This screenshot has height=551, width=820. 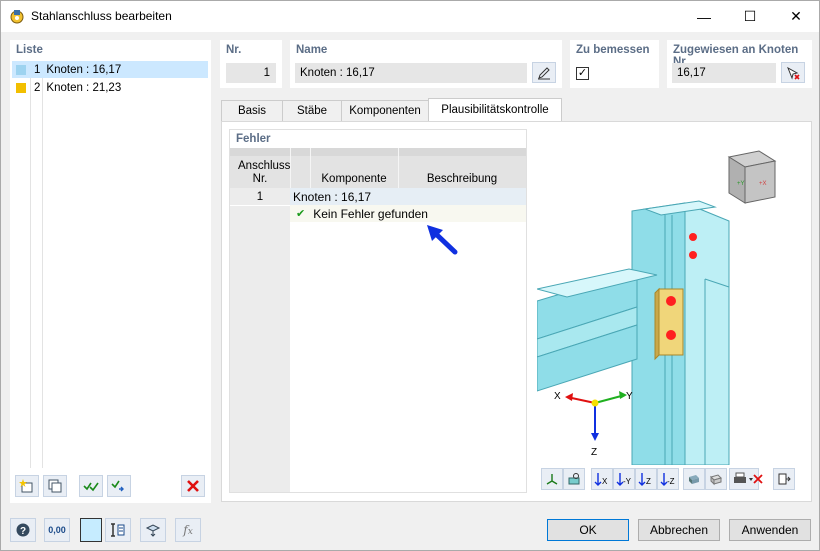 I want to click on list-gridline, so click(x=30, y=273).